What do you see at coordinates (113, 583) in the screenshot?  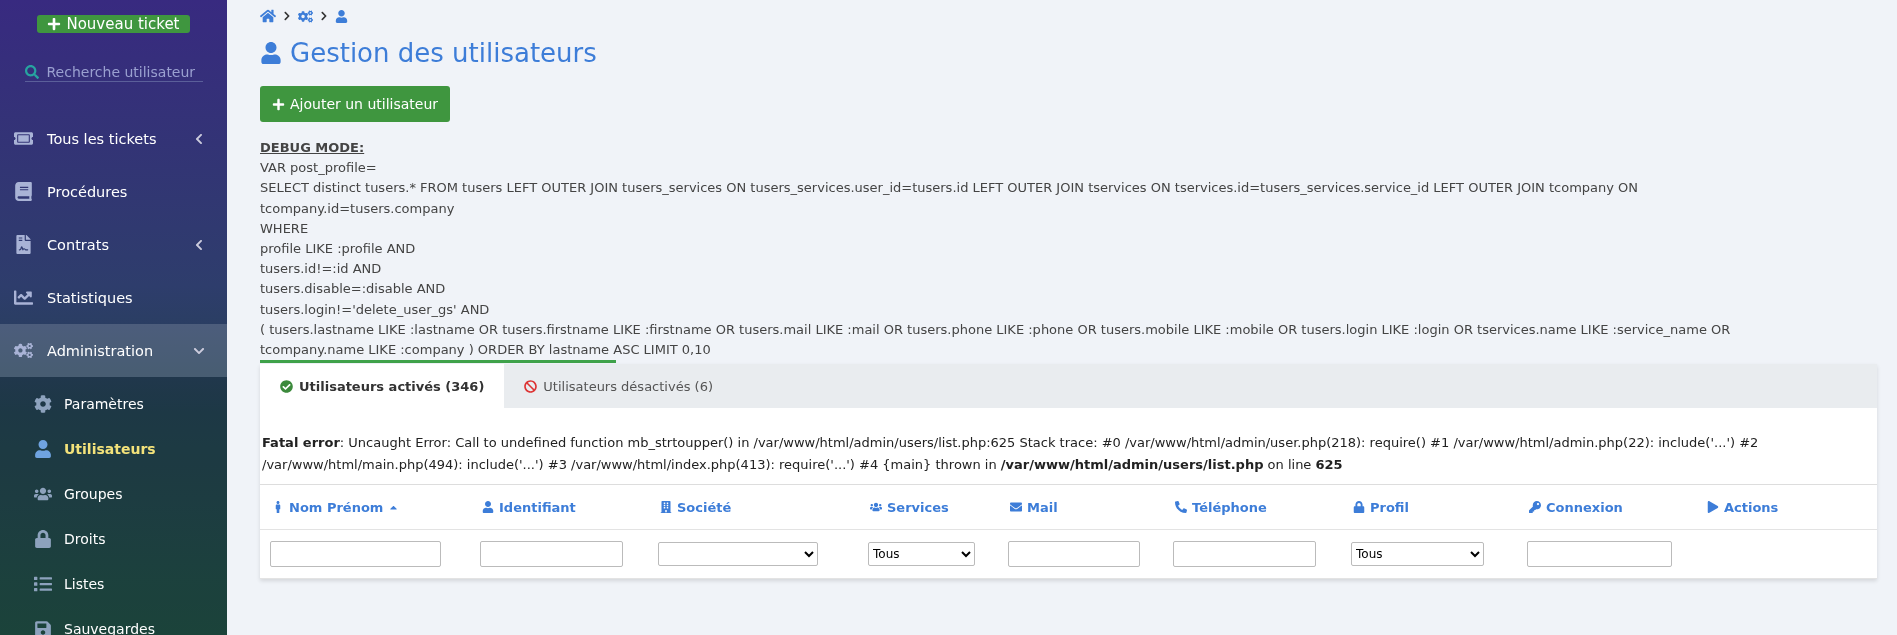 I see `submenu-item: Listes` at bounding box center [113, 583].